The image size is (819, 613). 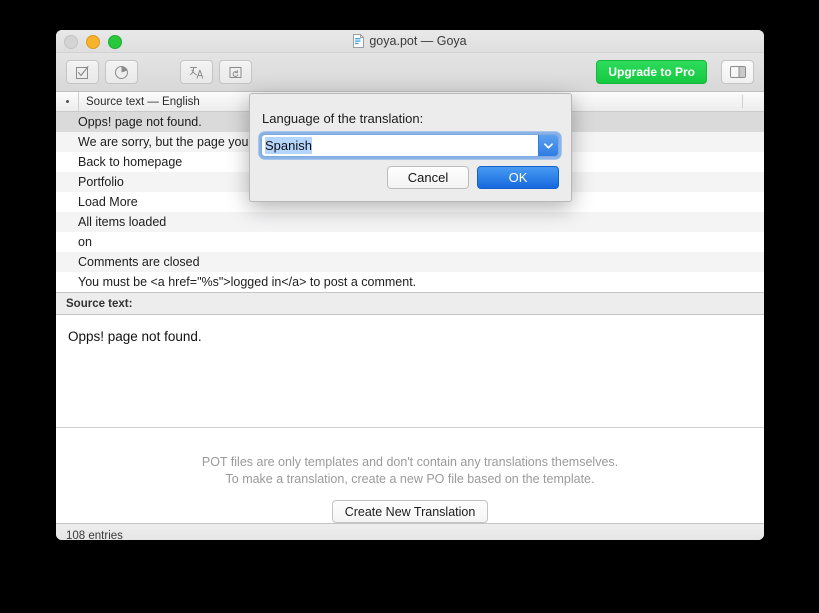 I want to click on sidebar-panel-icon, so click(x=737, y=72).